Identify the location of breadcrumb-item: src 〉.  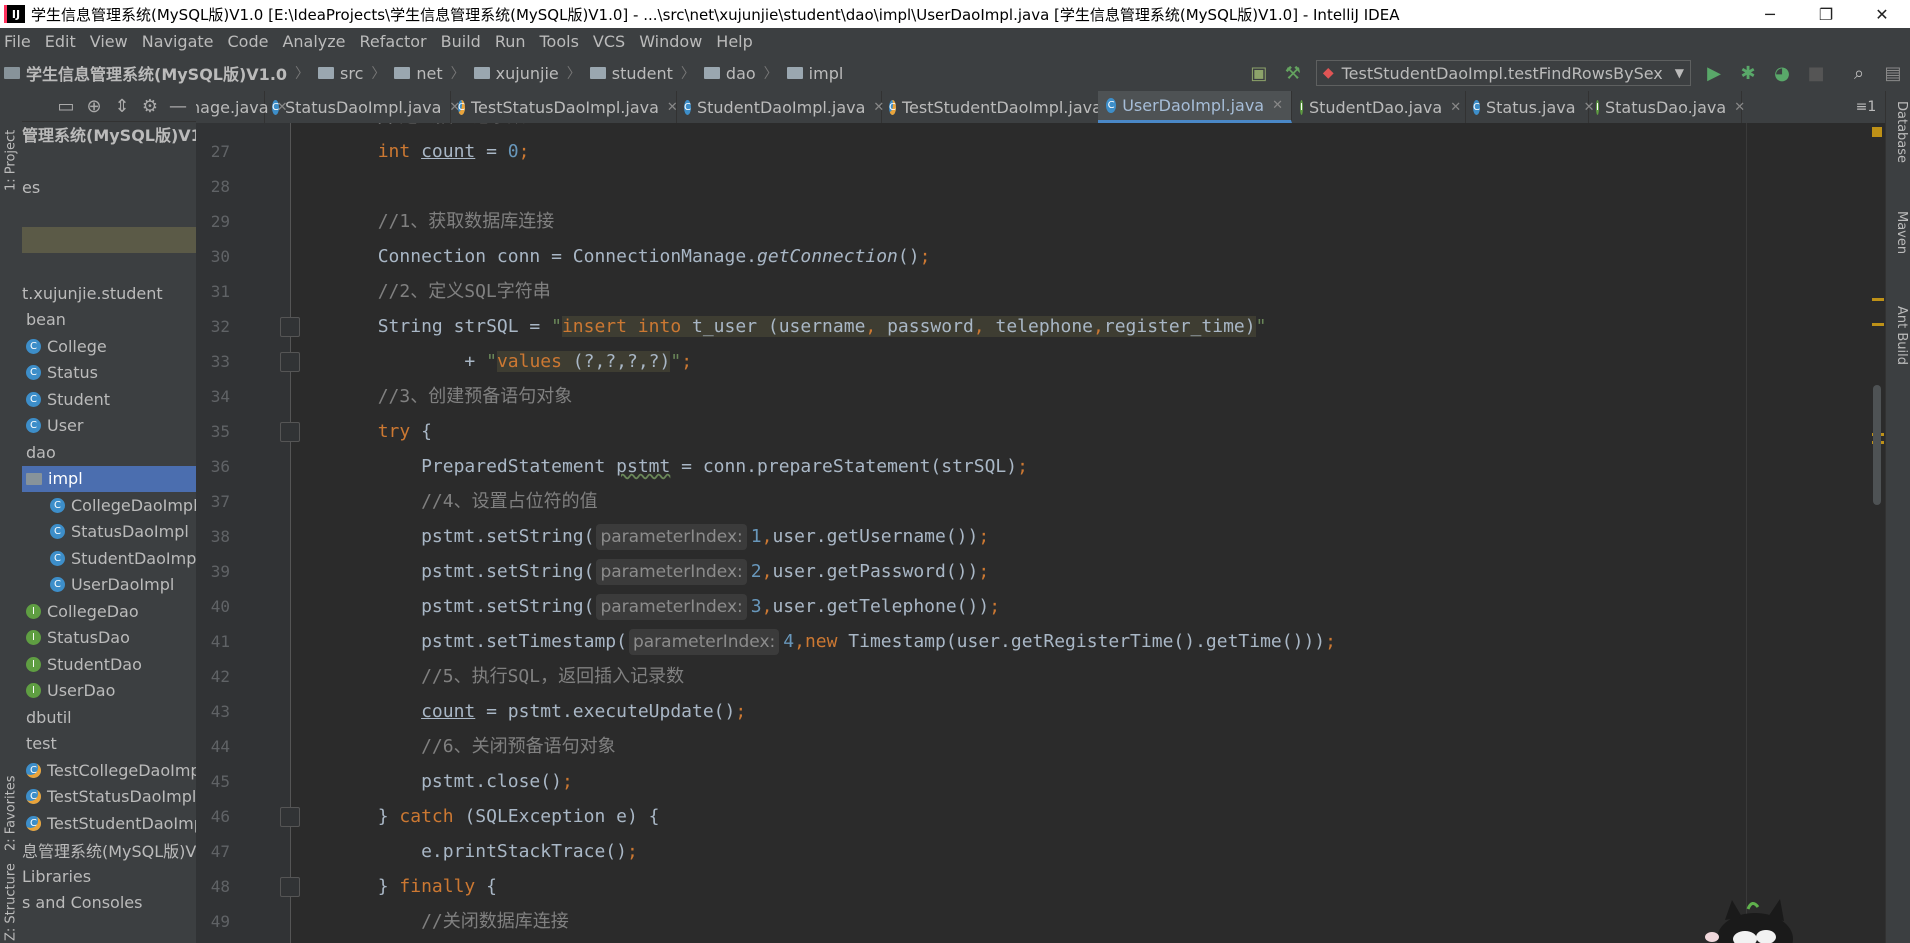
(354, 73).